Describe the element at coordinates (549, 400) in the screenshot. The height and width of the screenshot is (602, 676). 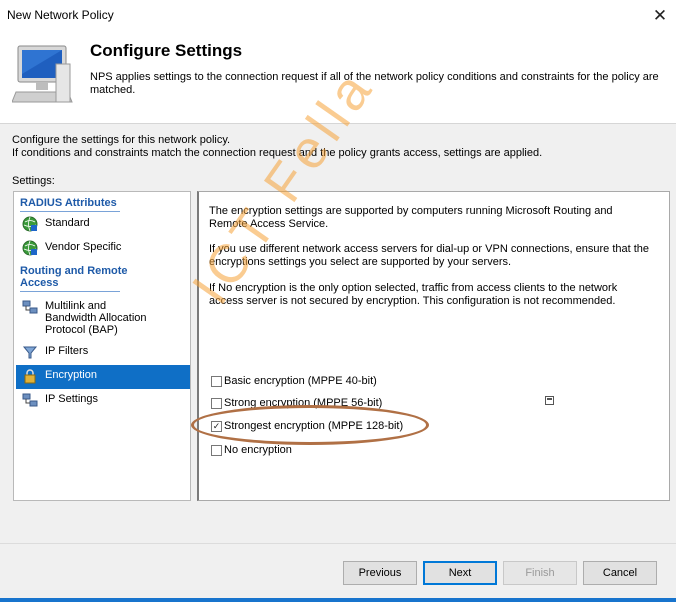
I see `minimize-window-icon` at that location.